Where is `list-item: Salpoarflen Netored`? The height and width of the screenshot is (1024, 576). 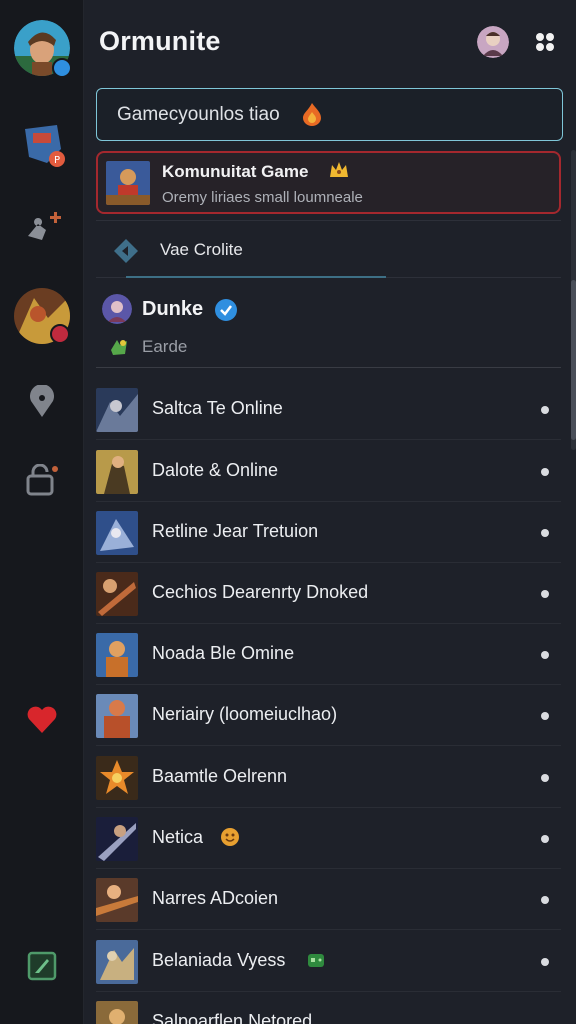 list-item: Salpoarflen Netored is located at coordinates (328, 1008).